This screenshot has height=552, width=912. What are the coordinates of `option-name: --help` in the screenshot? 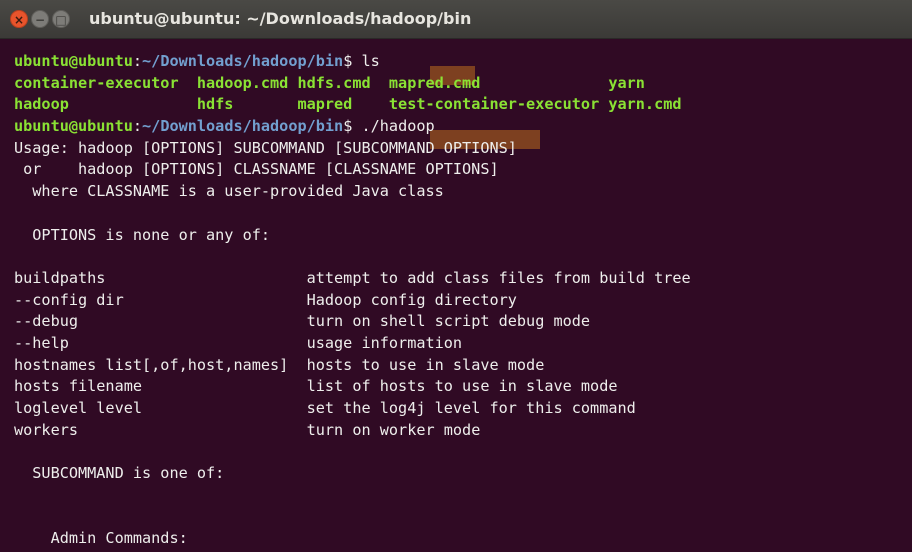 It's located at (160, 342).